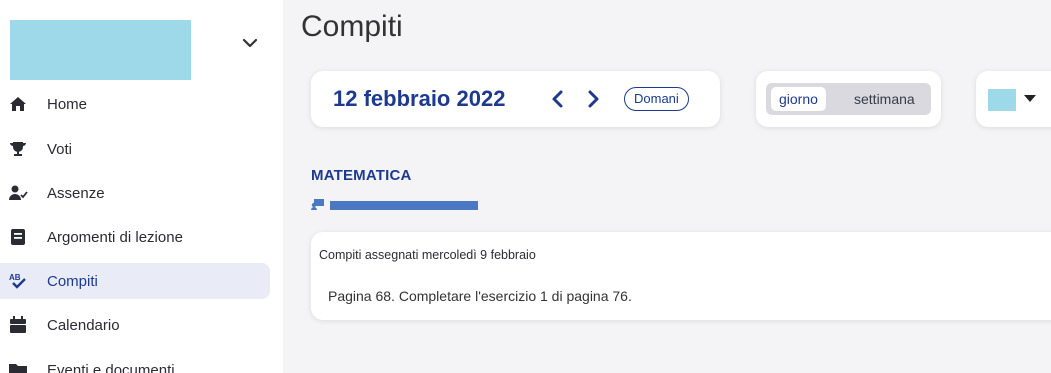 This screenshot has width=1051, height=373. What do you see at coordinates (18, 324) in the screenshot?
I see `calendar-icon` at bounding box center [18, 324].